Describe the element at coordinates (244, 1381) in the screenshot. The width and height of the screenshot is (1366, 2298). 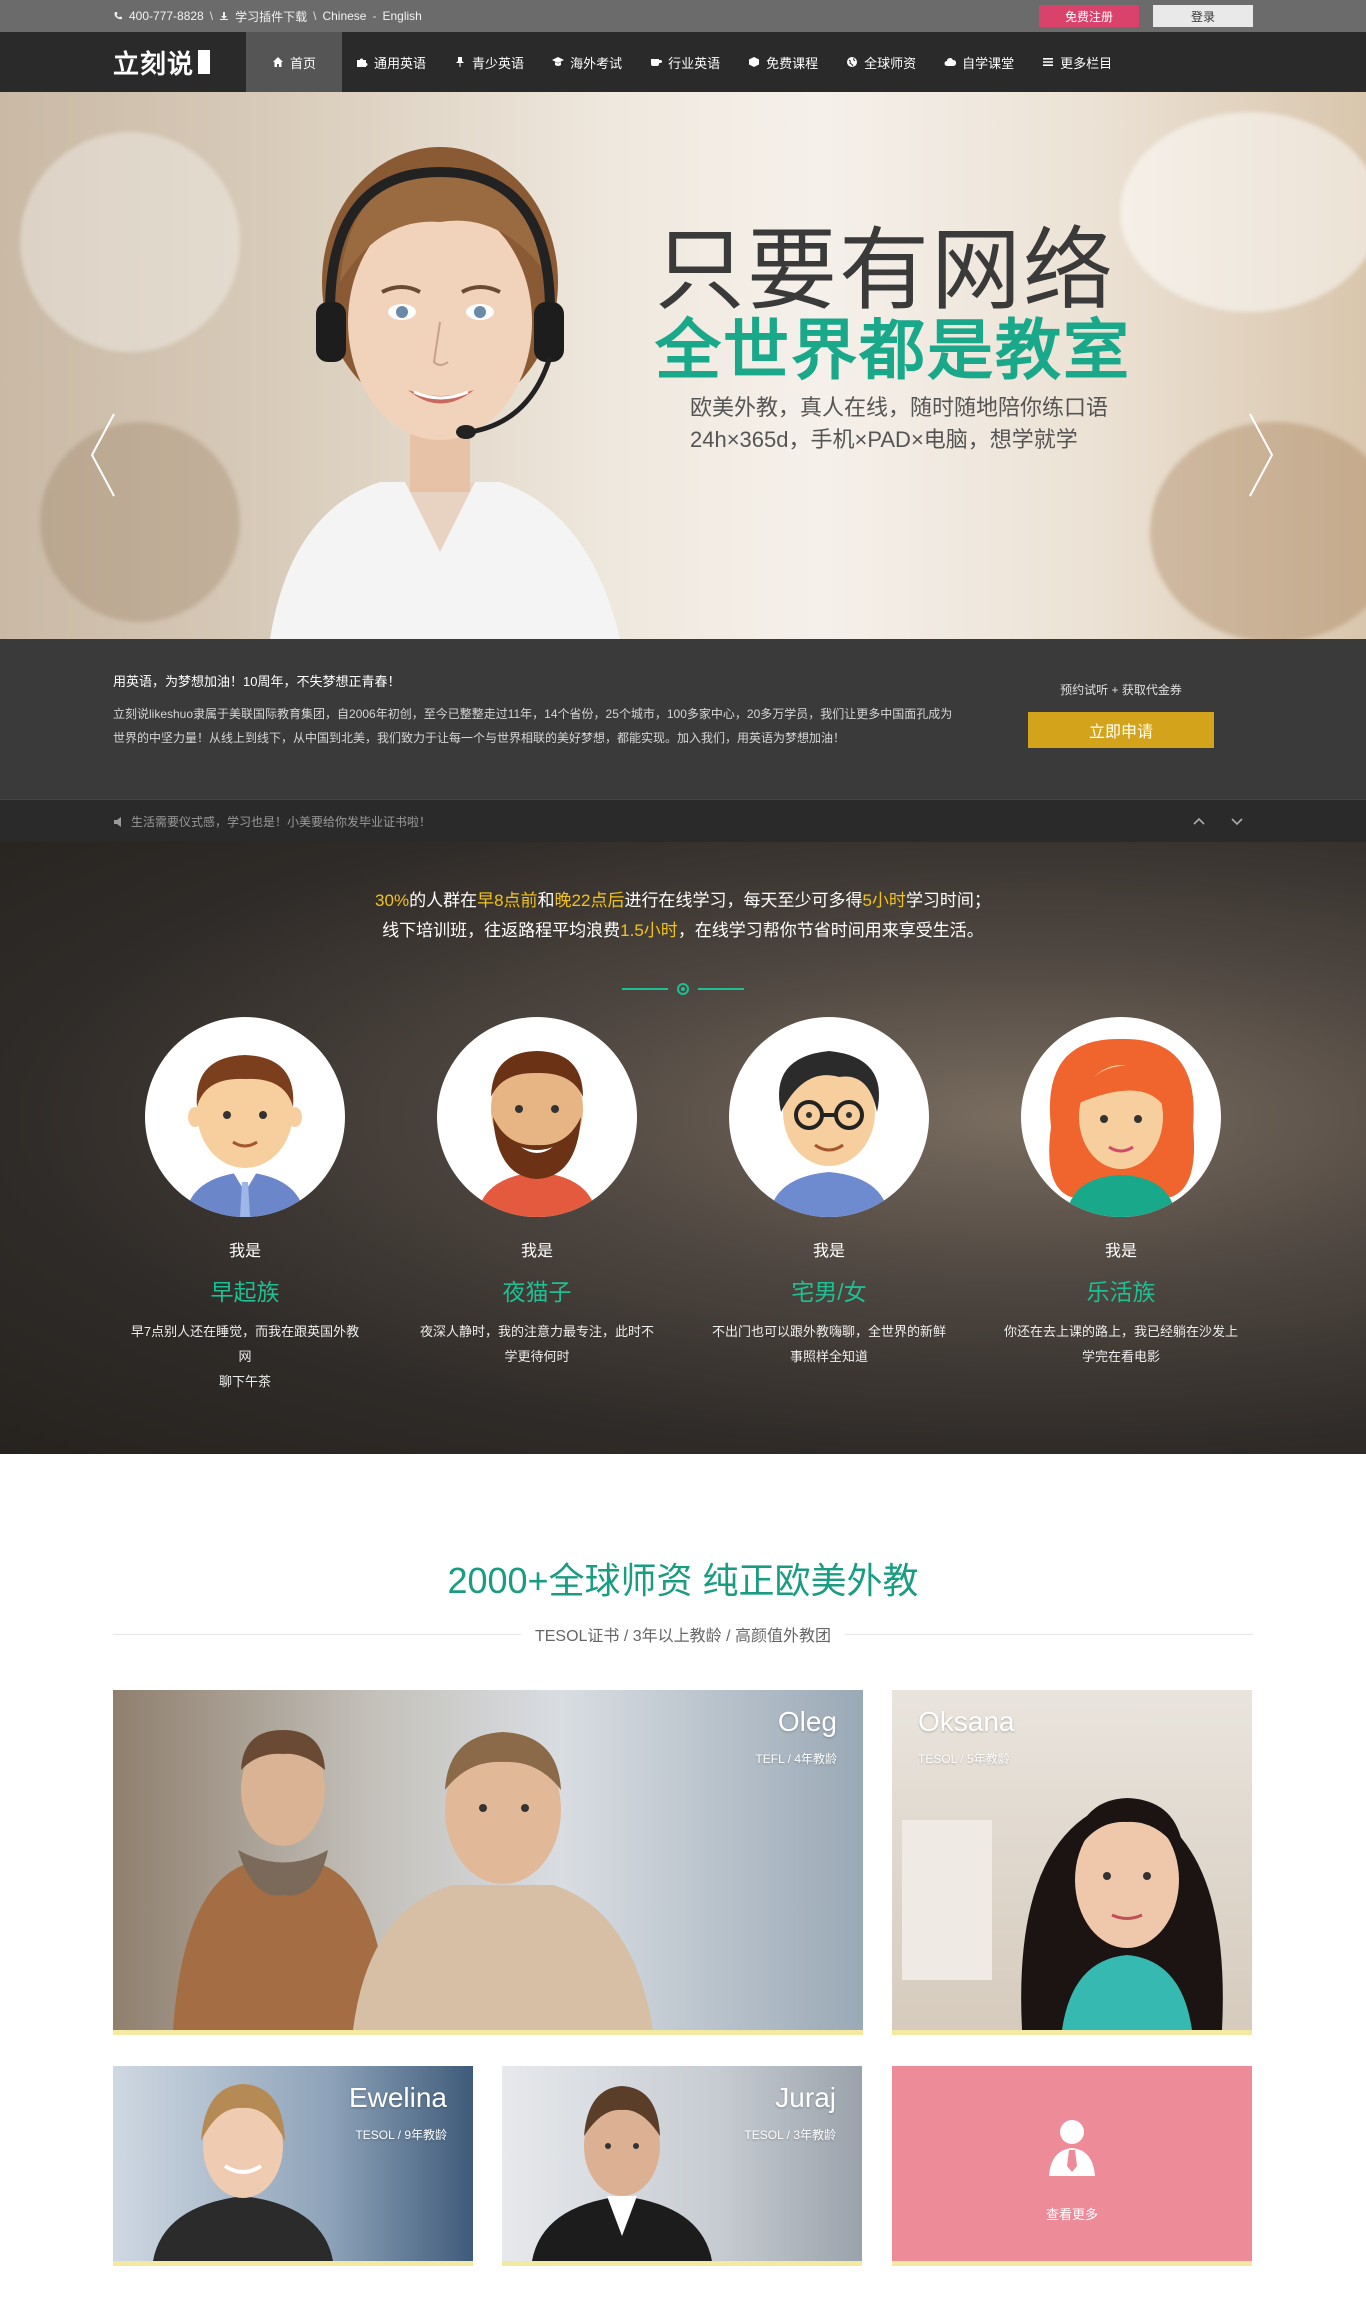
I see `persona-description-line: 聊下午茶` at that location.